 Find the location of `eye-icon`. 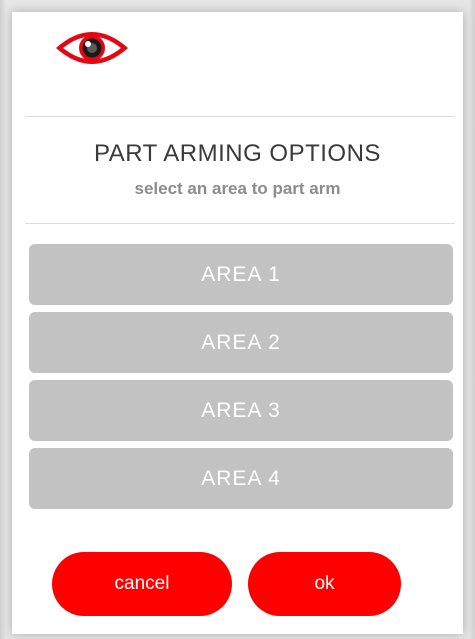

eye-icon is located at coordinates (92, 48).